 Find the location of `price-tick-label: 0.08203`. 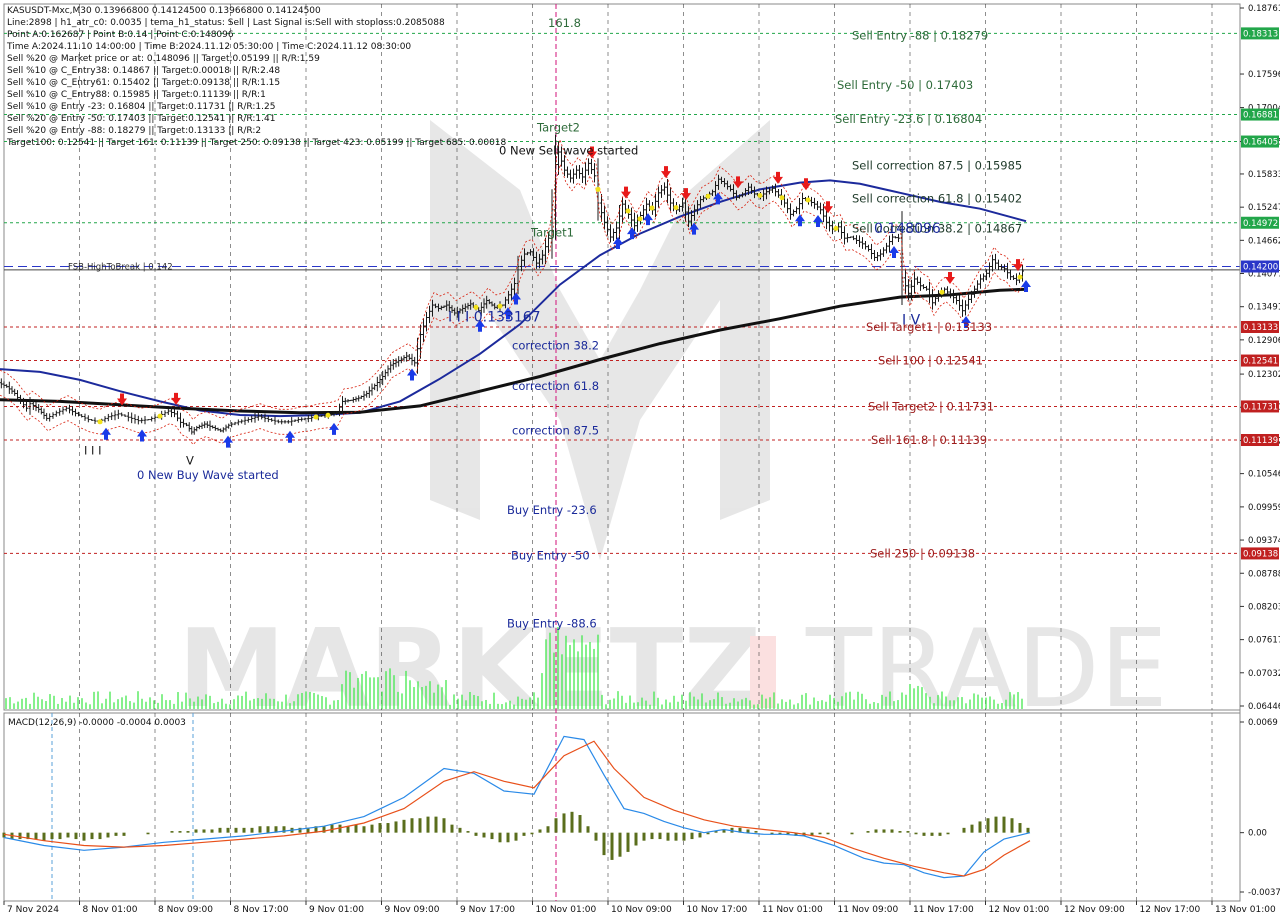

price-tick-label: 0.08203 is located at coordinates (1264, 607).